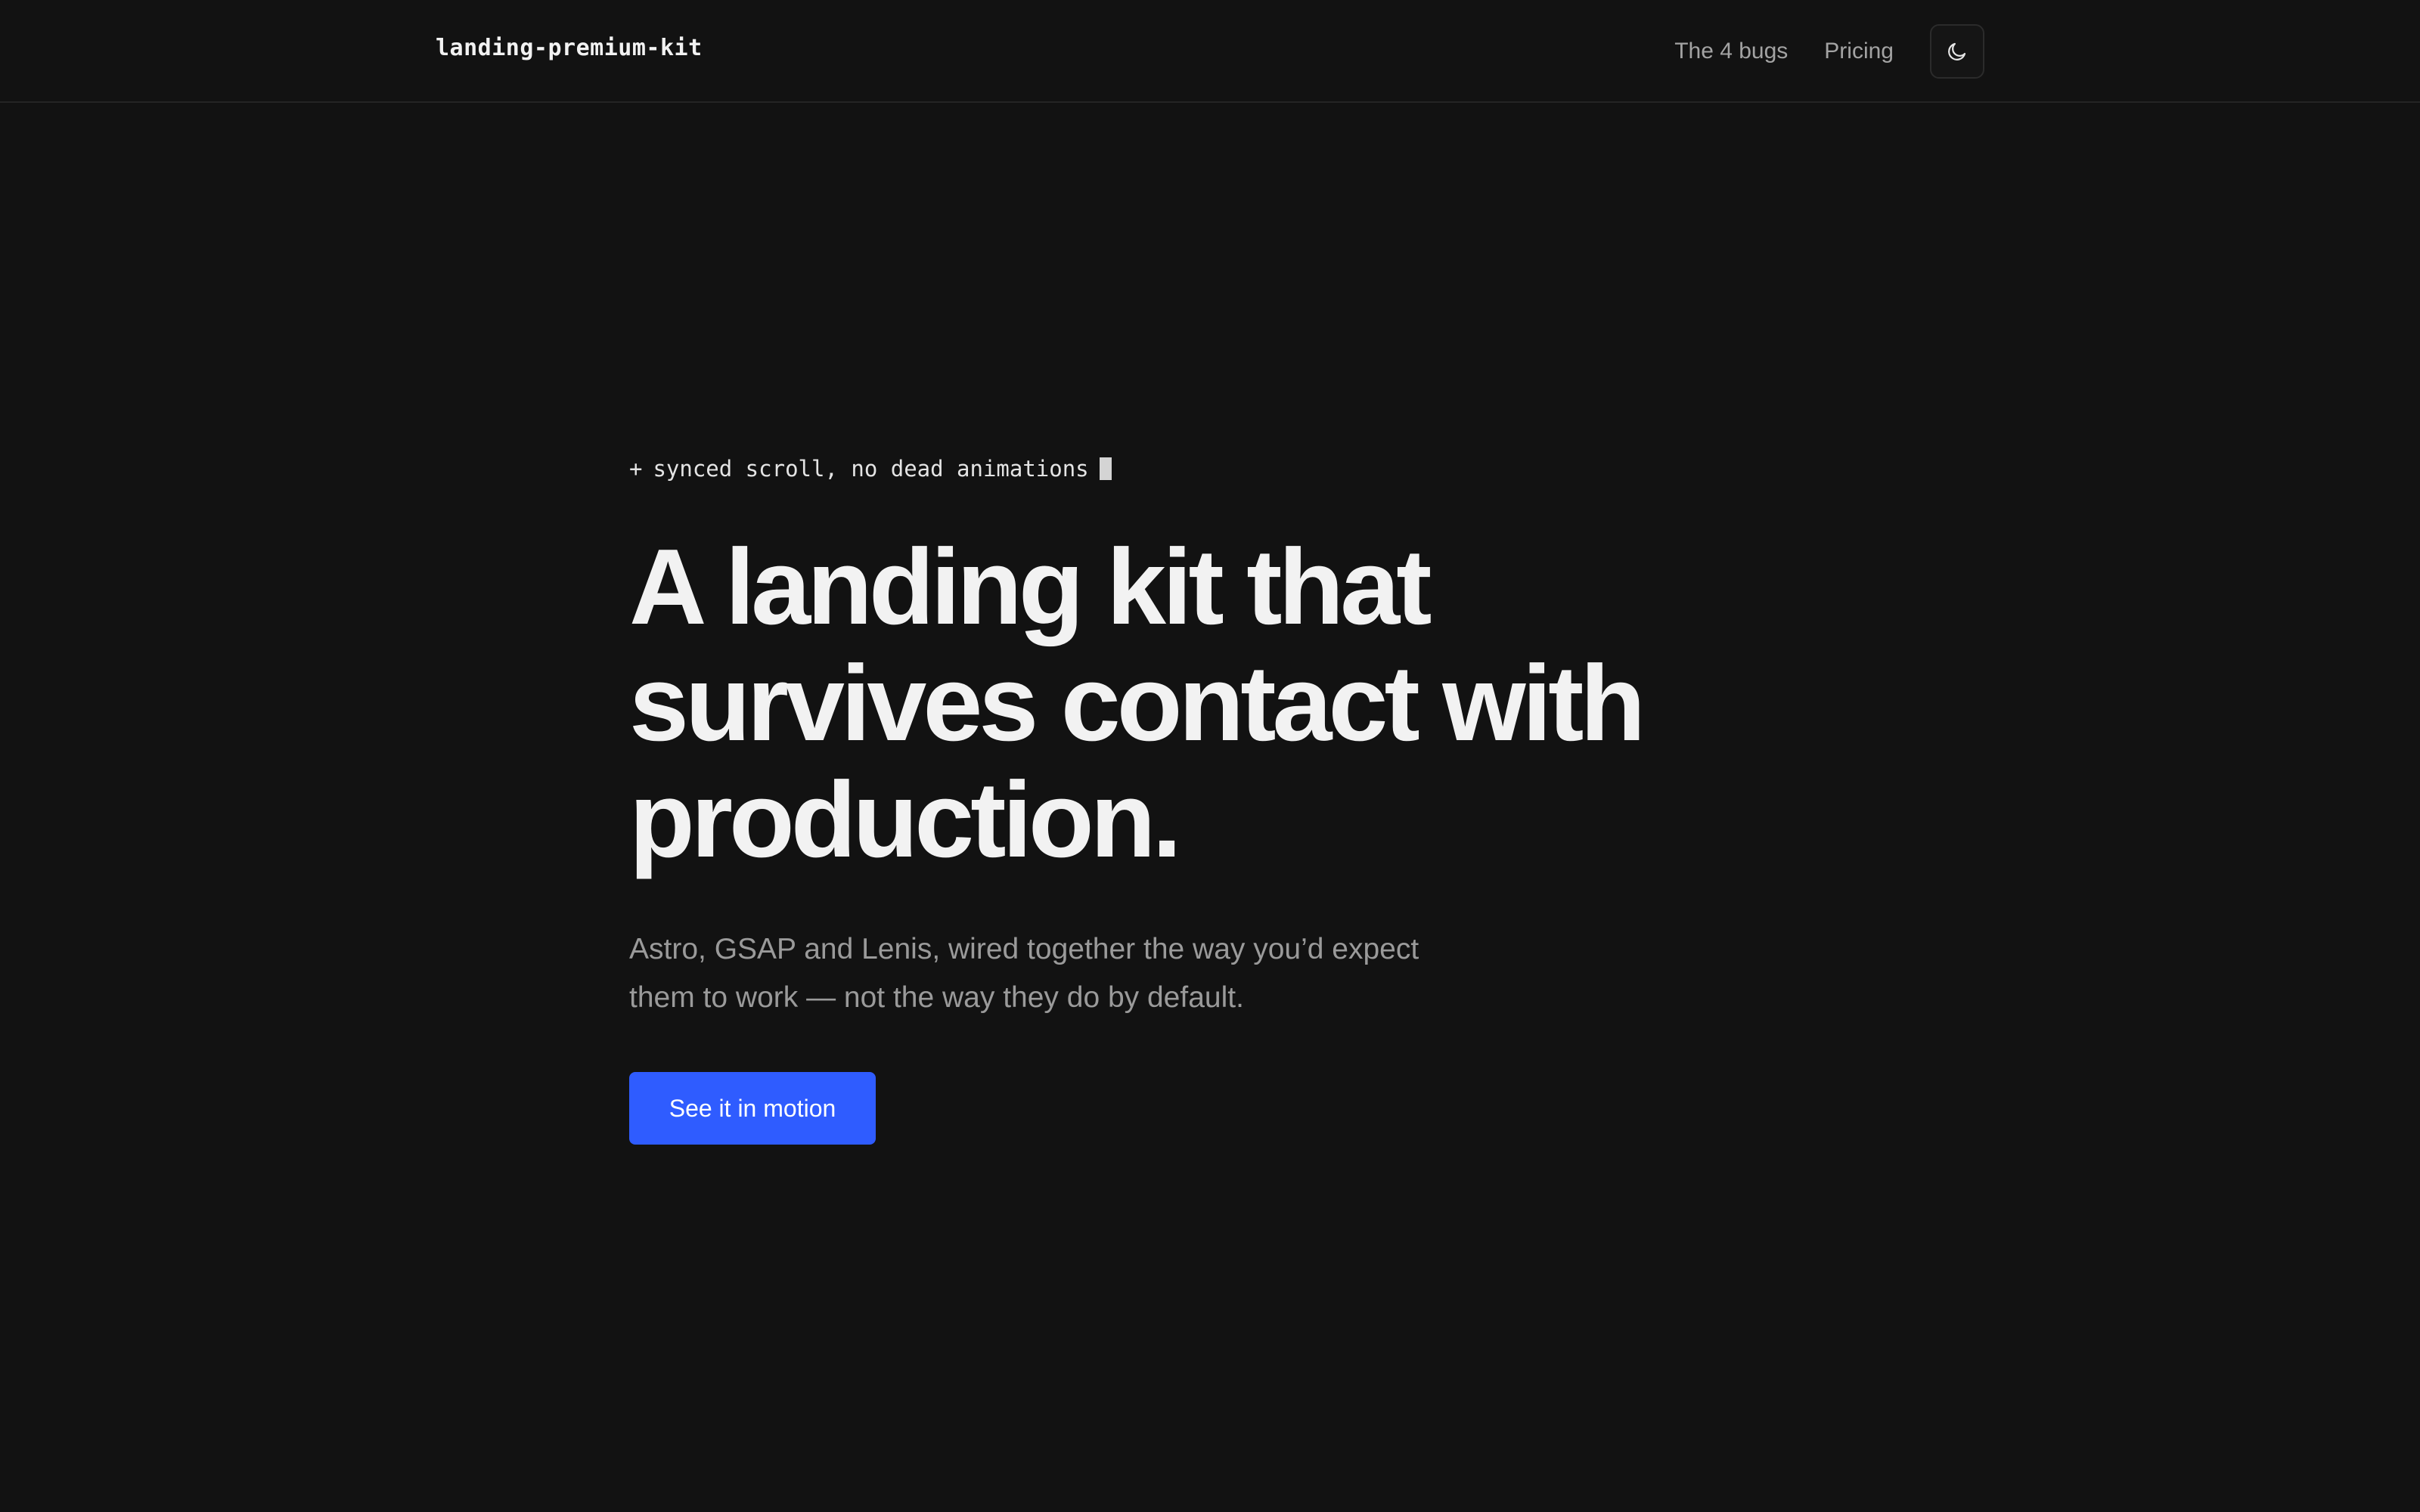 This screenshot has height=1512, width=2420. I want to click on main-nav: The 4 bugs Pricing, so click(1829, 52).